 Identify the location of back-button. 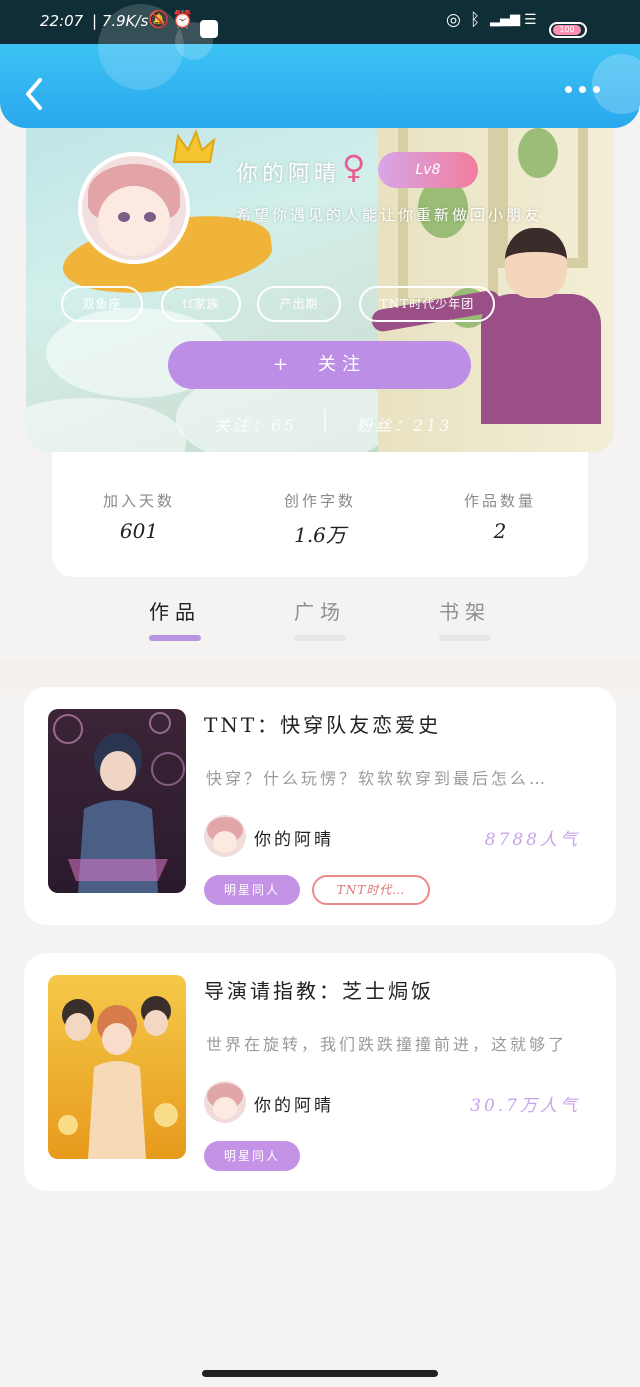
(35, 94).